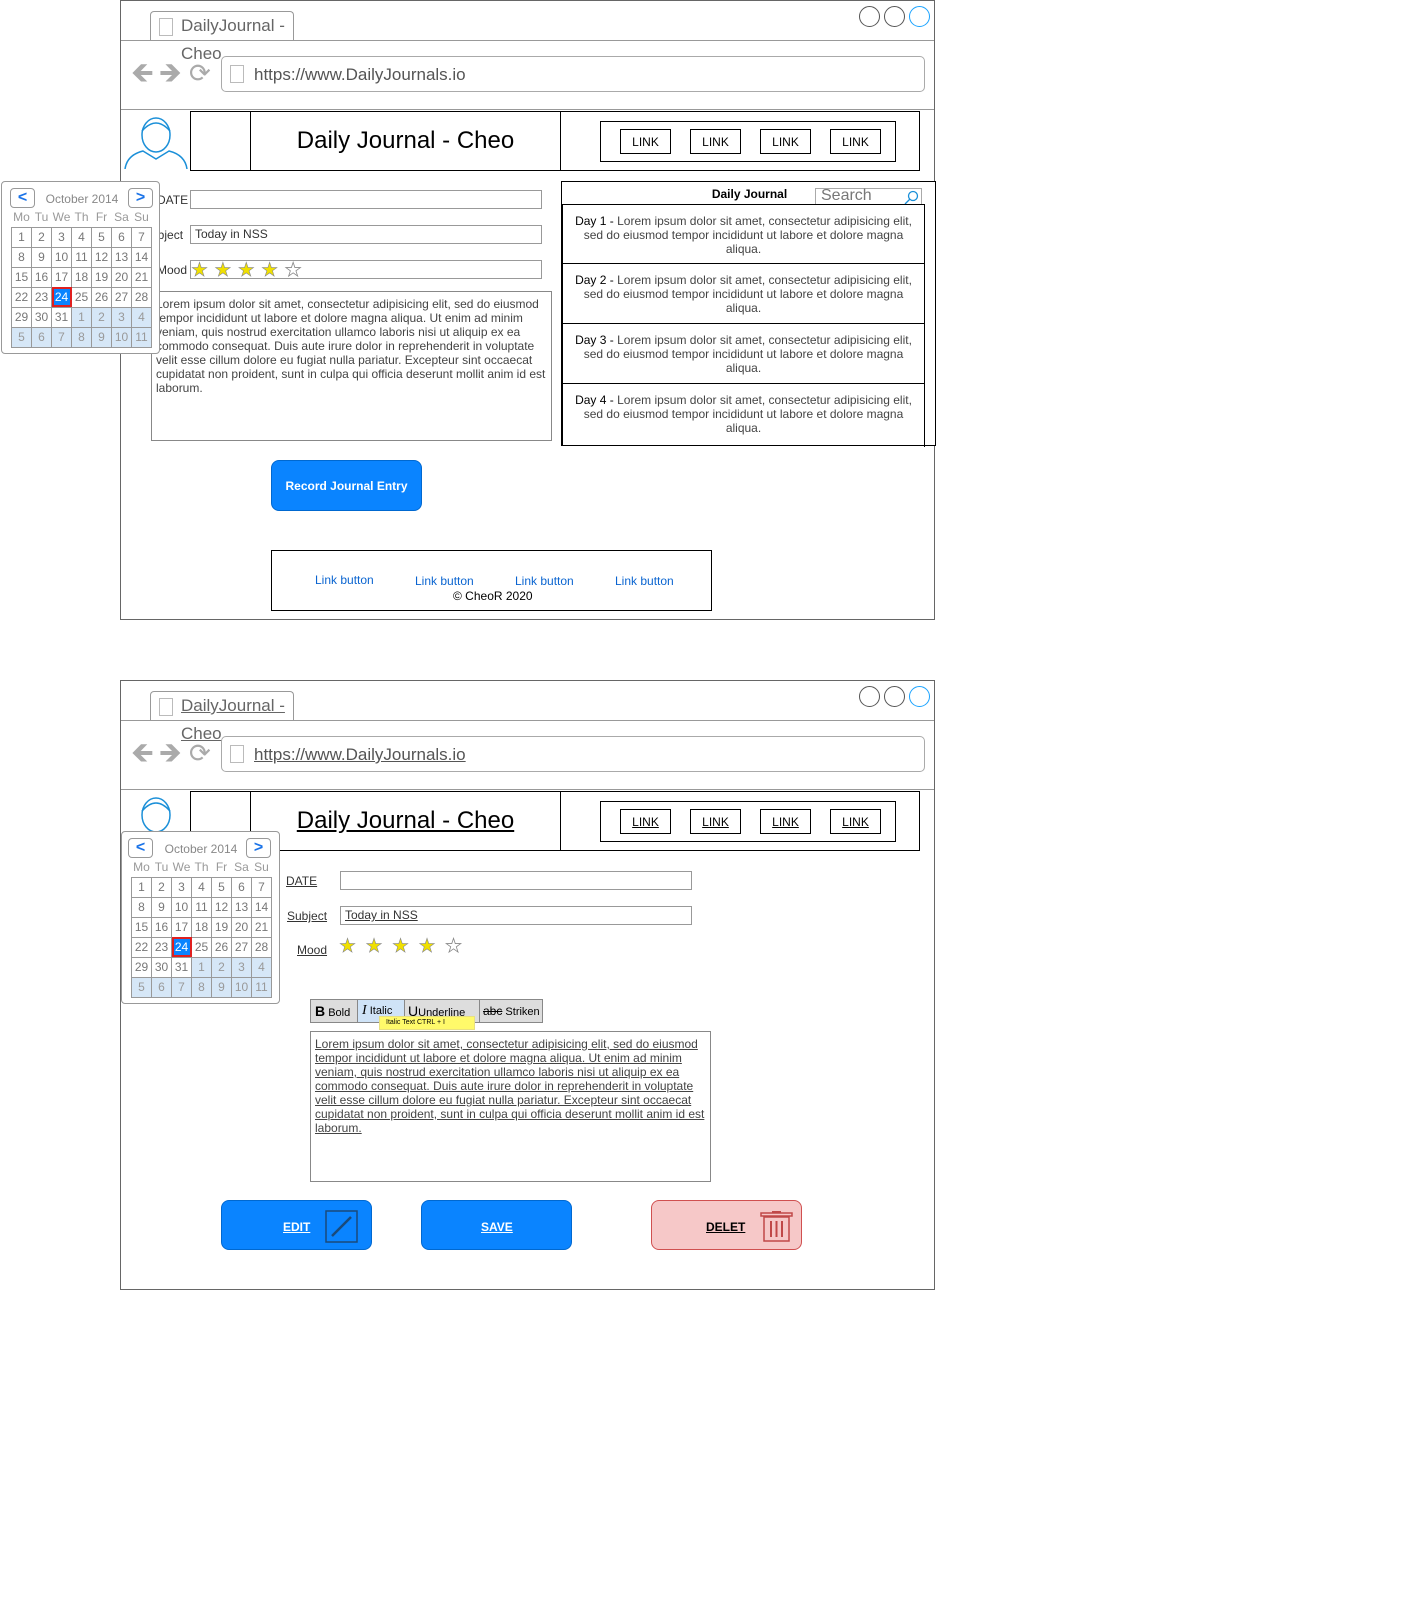 This screenshot has height=1601, width=1425. What do you see at coordinates (785, 821) in the screenshot?
I see `nav-link-3: LINK` at bounding box center [785, 821].